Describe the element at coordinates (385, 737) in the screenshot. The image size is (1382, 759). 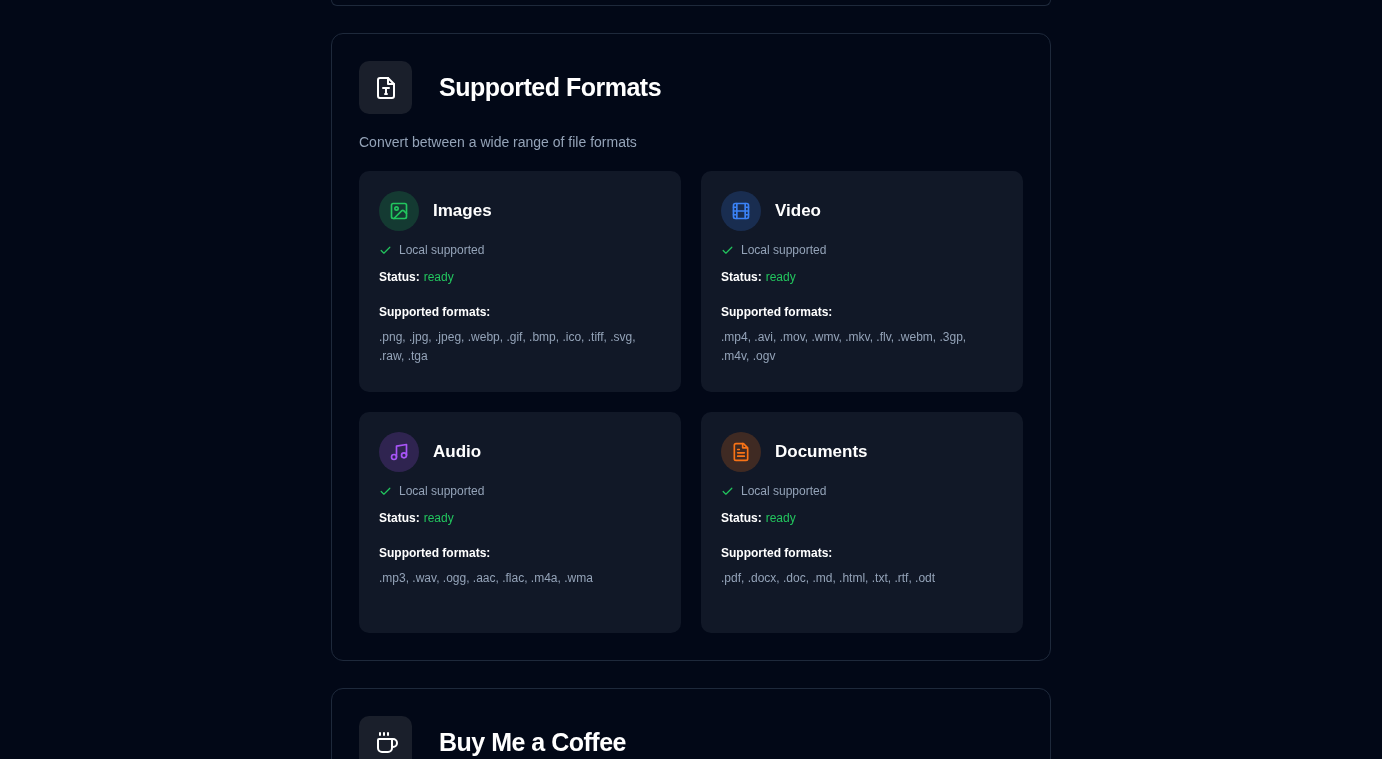
I see `coffee-cup-icon` at that location.